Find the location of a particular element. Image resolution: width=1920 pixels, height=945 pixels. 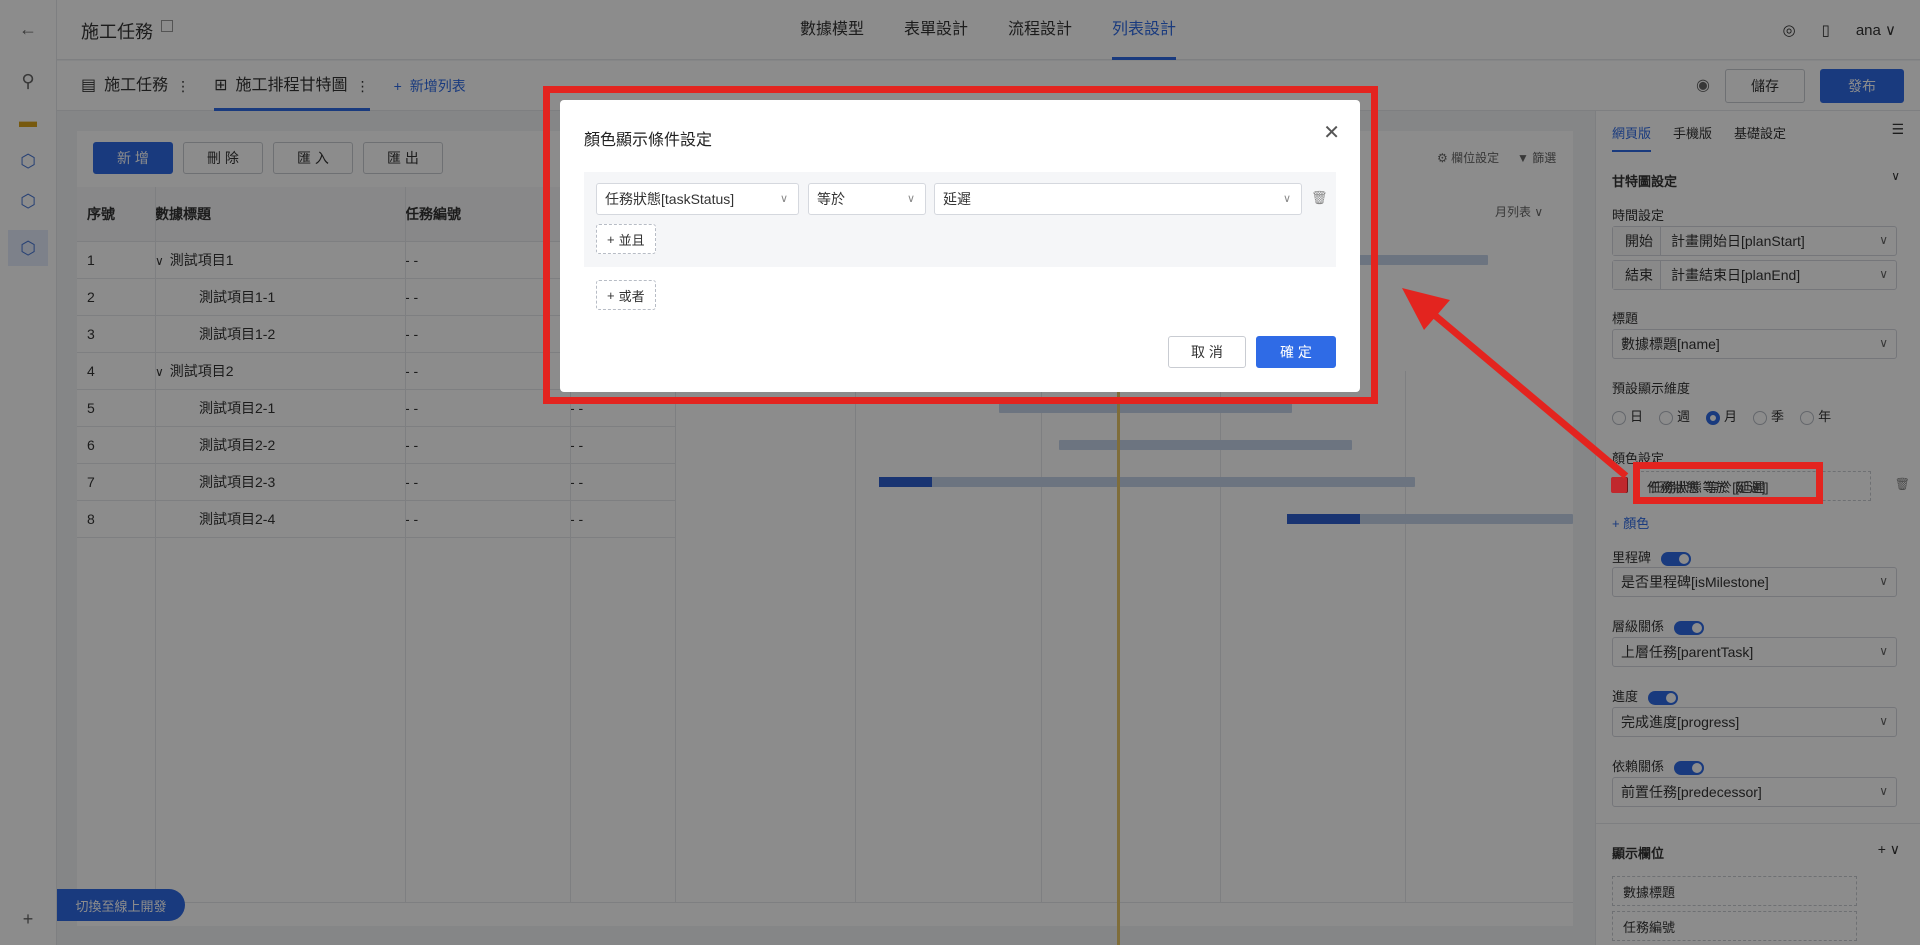

value-select: 延遲 ∨ is located at coordinates (1118, 199).